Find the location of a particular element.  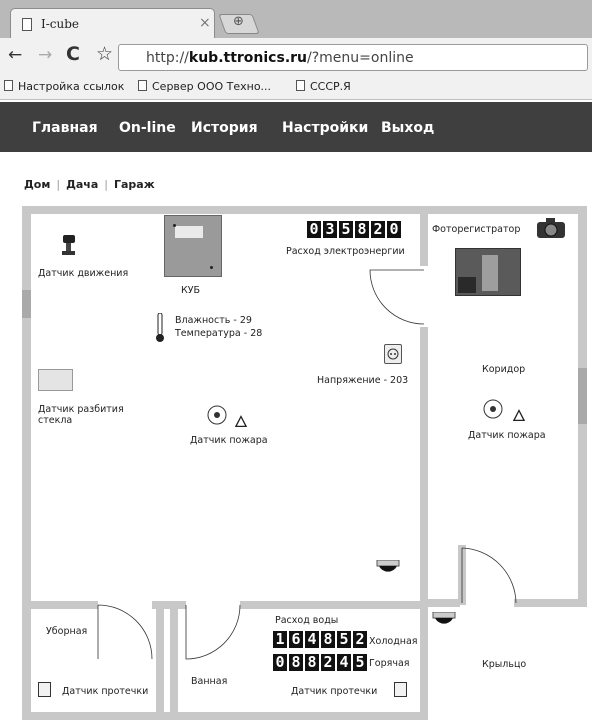

fire-sensor-corridor-label: Датчик пожара is located at coordinates (507, 435).